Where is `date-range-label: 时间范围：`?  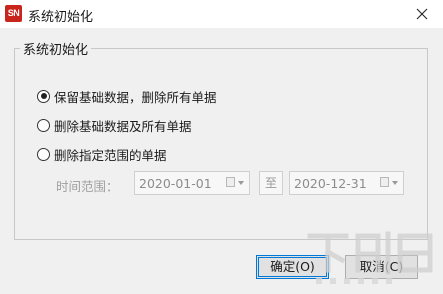 date-range-label: 时间范围： is located at coordinates (87, 186).